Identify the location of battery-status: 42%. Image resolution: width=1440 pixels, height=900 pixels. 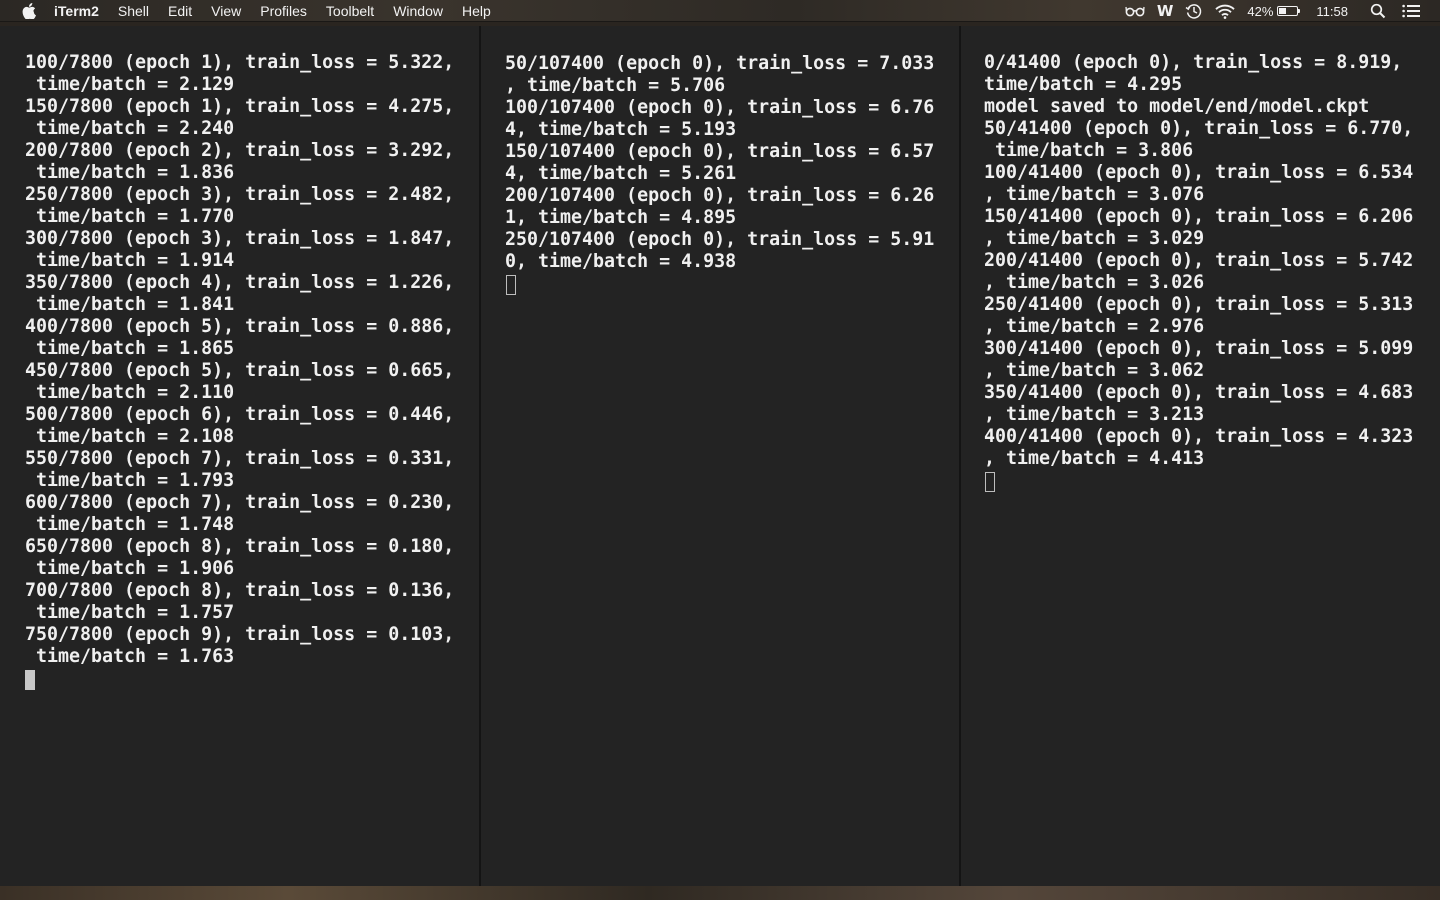
(1274, 11).